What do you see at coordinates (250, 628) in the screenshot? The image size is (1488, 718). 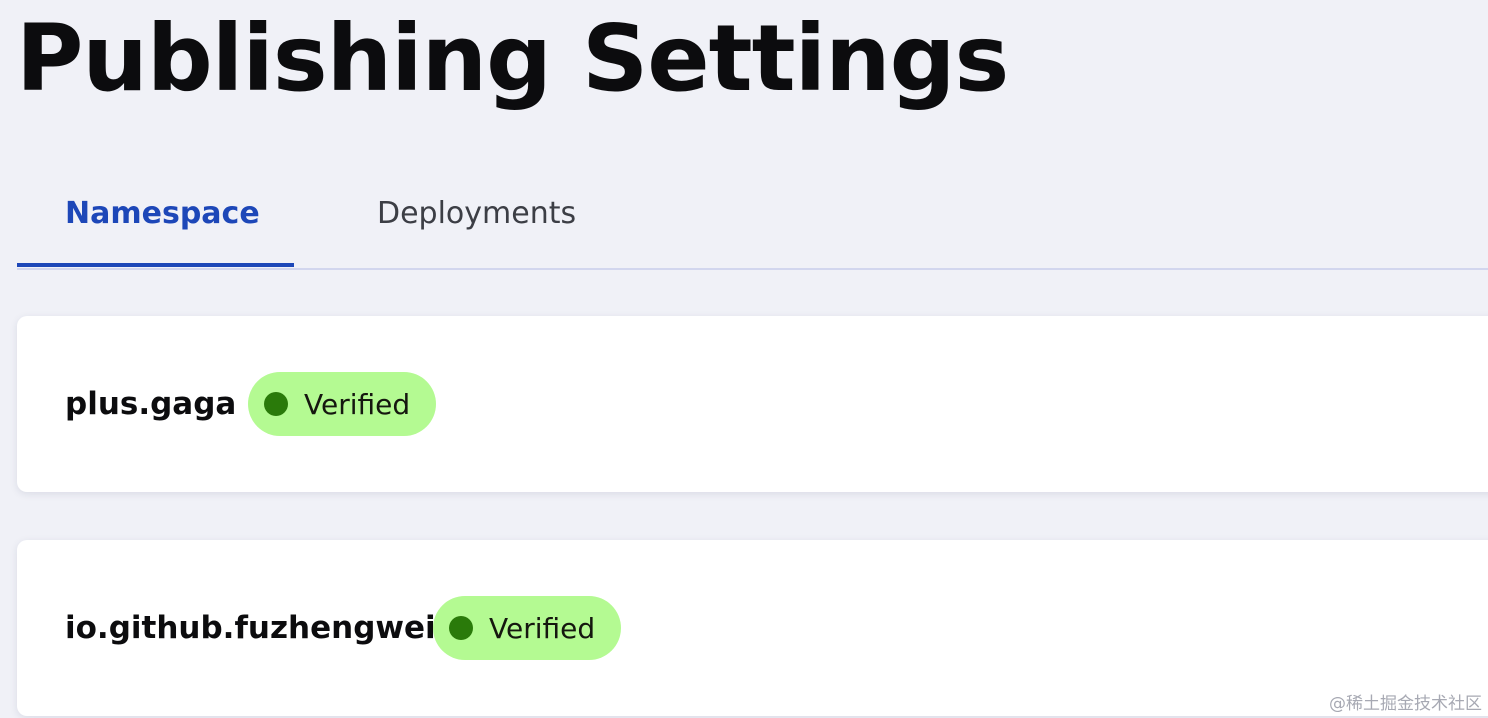 I see `namespace-name: io.github.fuzhengwei` at bounding box center [250, 628].